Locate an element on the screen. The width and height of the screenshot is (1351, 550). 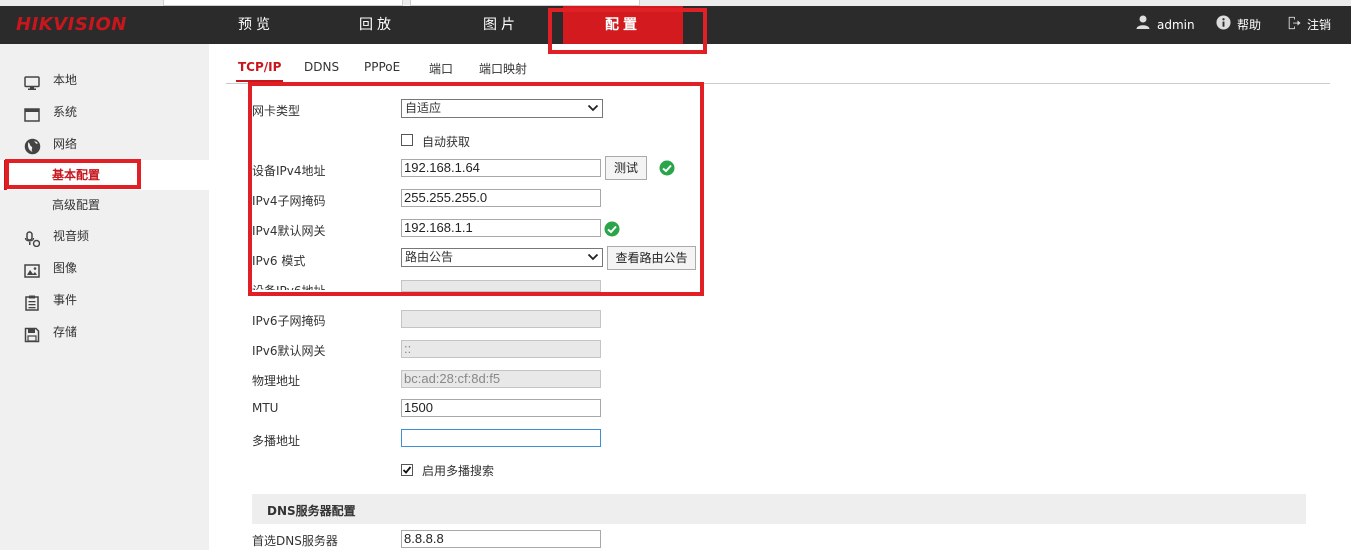
ipv6-gateway-label: IPv6默认网关 is located at coordinates (289, 351).